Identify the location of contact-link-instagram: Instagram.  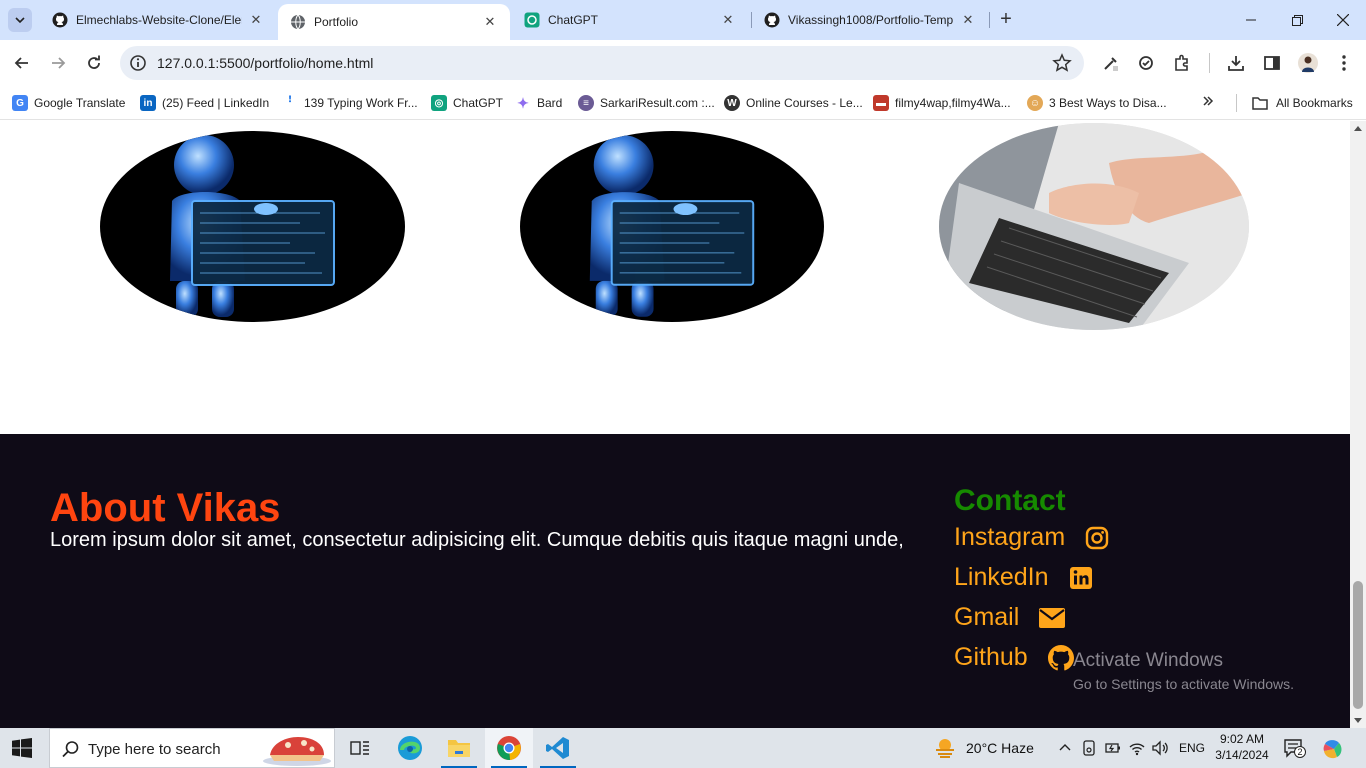
(1031, 537).